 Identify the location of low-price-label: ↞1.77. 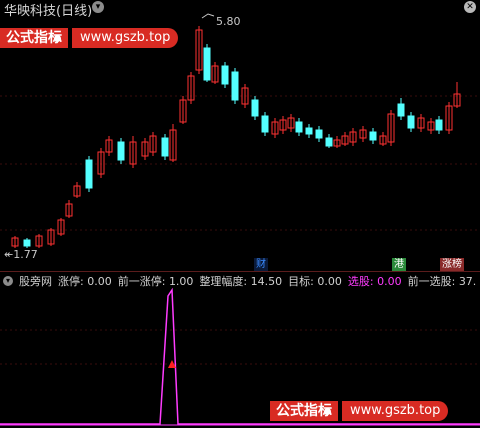
(21, 254).